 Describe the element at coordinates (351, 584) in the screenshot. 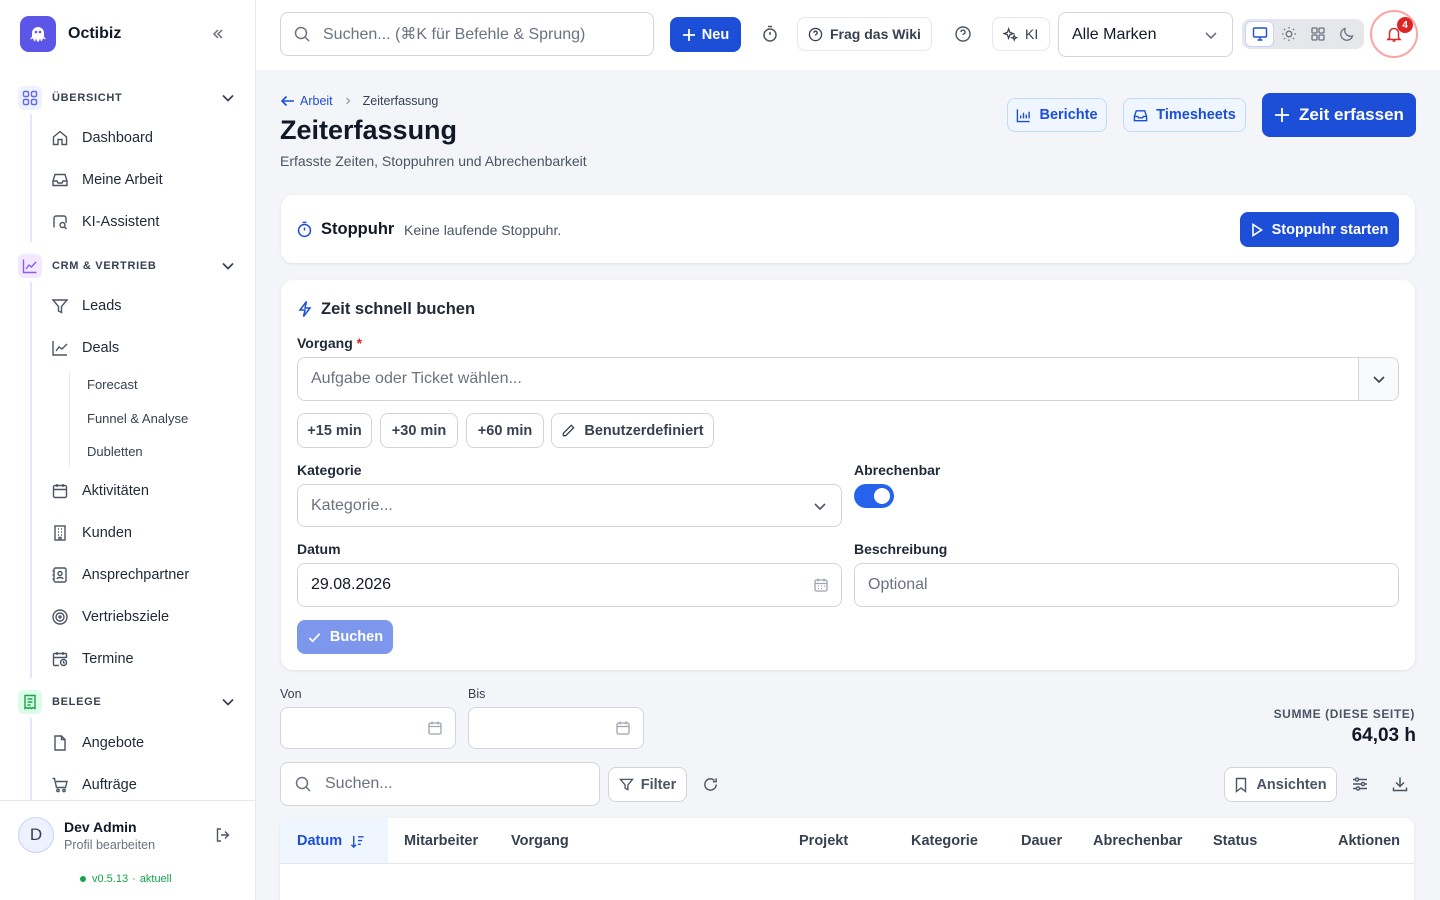

I see `datum-value: 29.08.2026` at that location.